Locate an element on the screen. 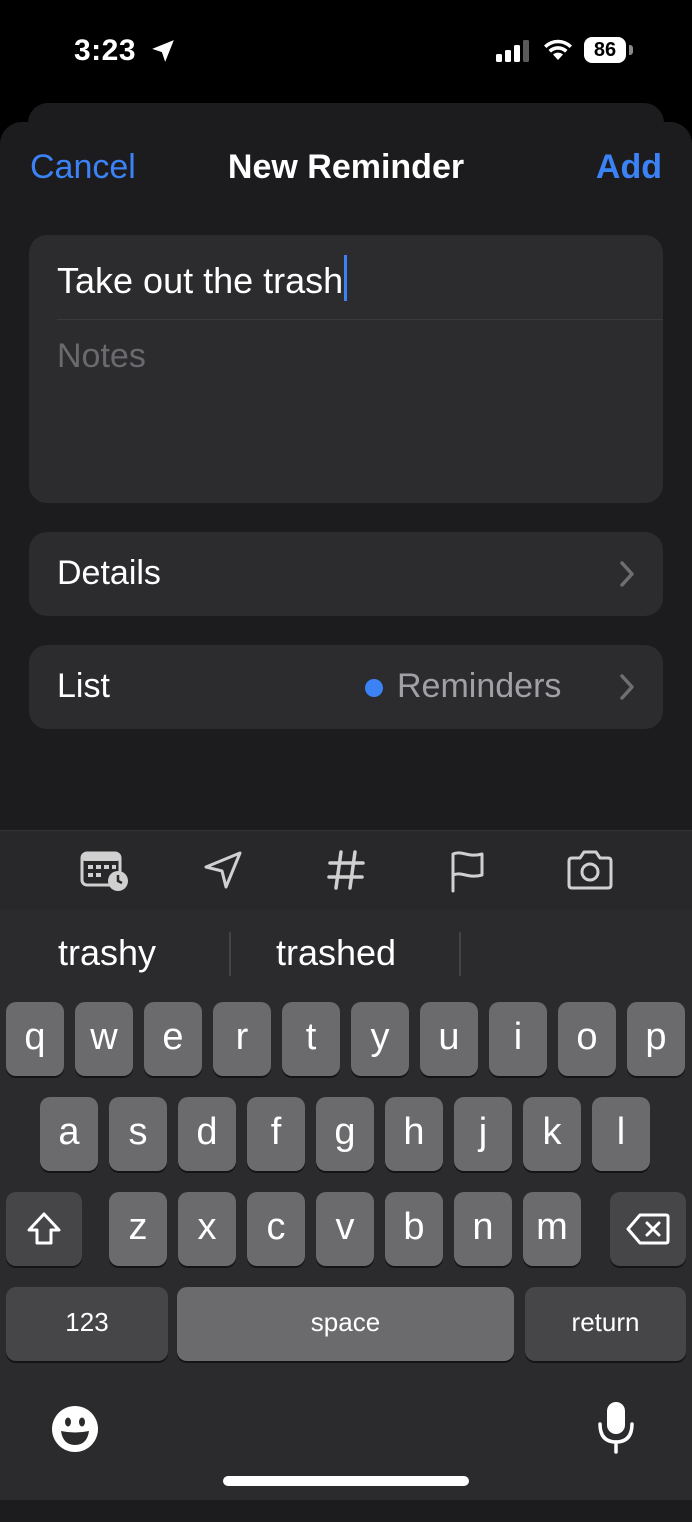  quick-toolbar is located at coordinates (346, 870).